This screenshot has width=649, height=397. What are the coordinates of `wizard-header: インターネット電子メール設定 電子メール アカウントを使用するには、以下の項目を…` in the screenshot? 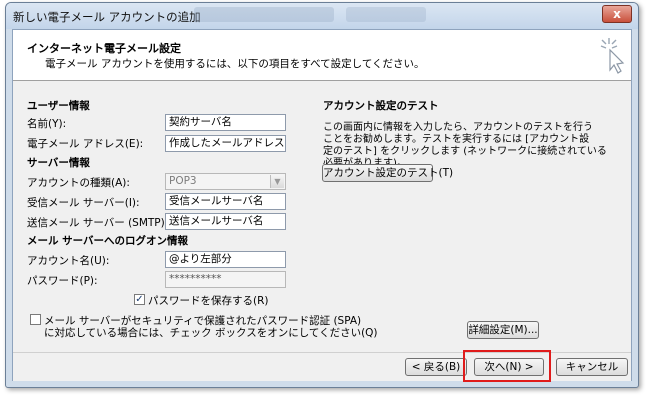 It's located at (322, 55).